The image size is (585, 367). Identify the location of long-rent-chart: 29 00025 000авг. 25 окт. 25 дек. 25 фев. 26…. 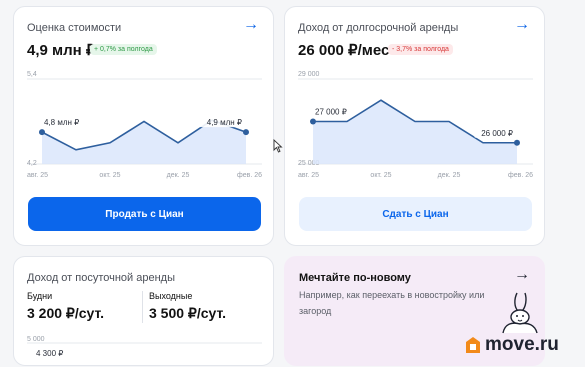
(415, 125).